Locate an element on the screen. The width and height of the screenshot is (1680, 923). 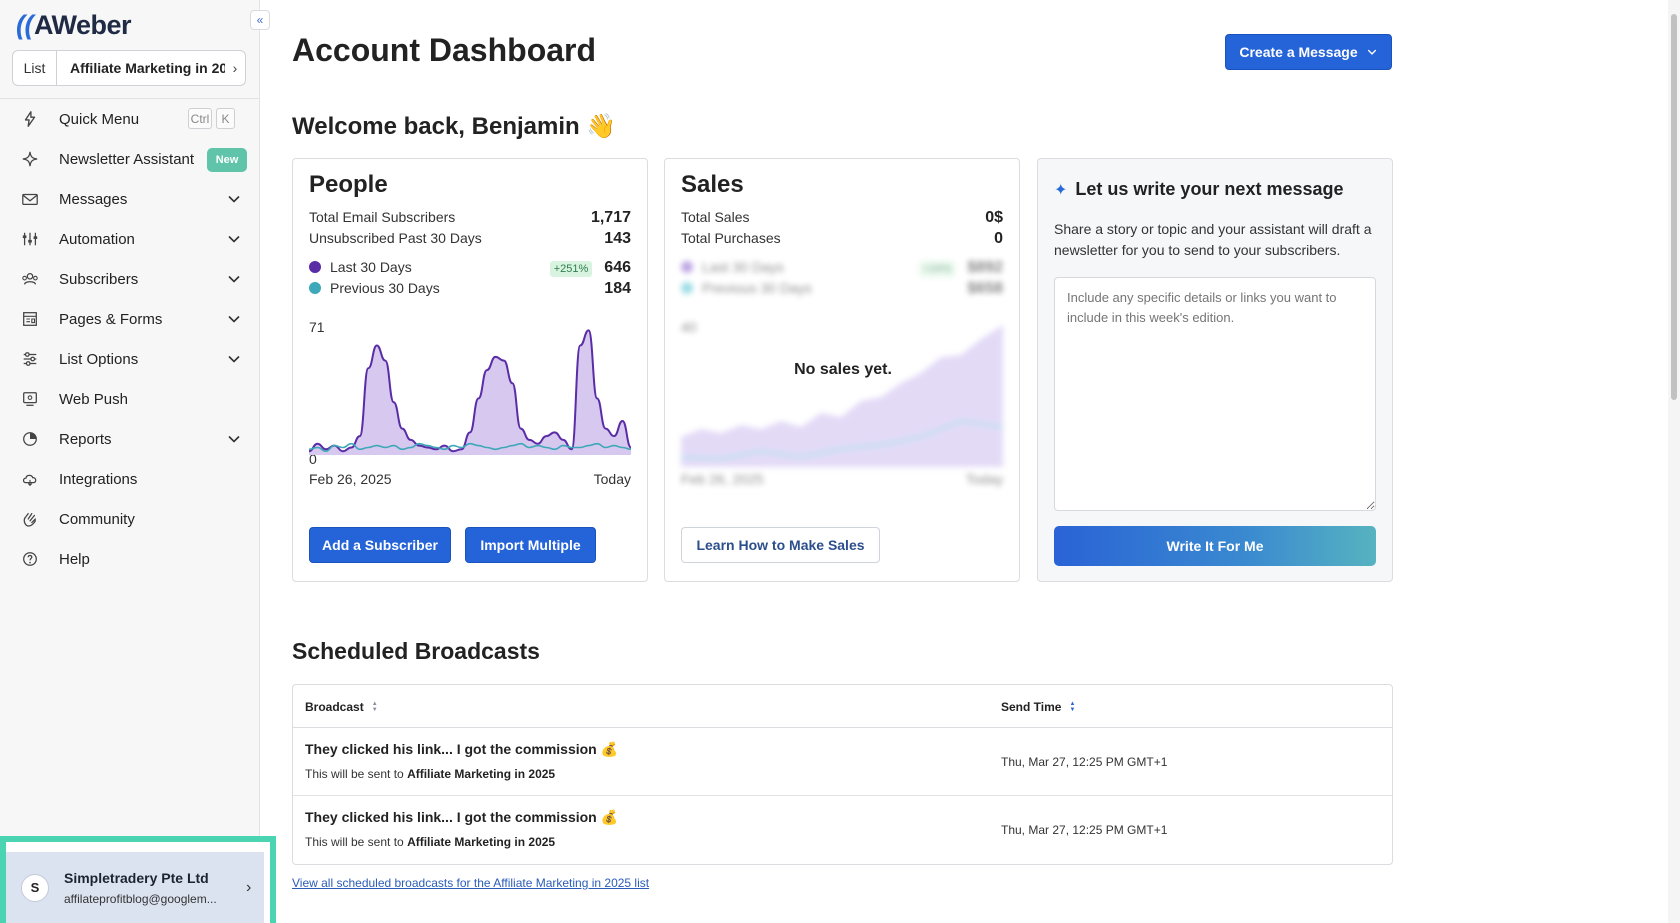
welcome-heading: Welcome back, Benjamin 👋 is located at coordinates (454, 126).